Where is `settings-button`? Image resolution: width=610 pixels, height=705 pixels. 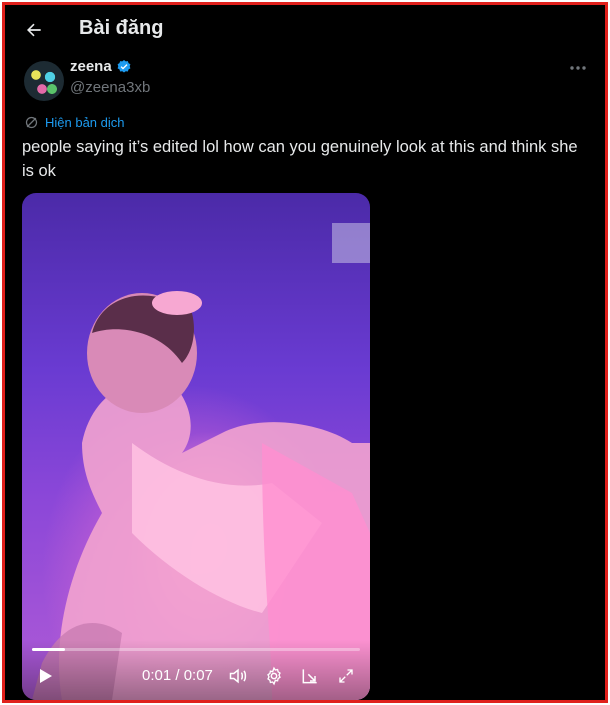 settings-button is located at coordinates (274, 676).